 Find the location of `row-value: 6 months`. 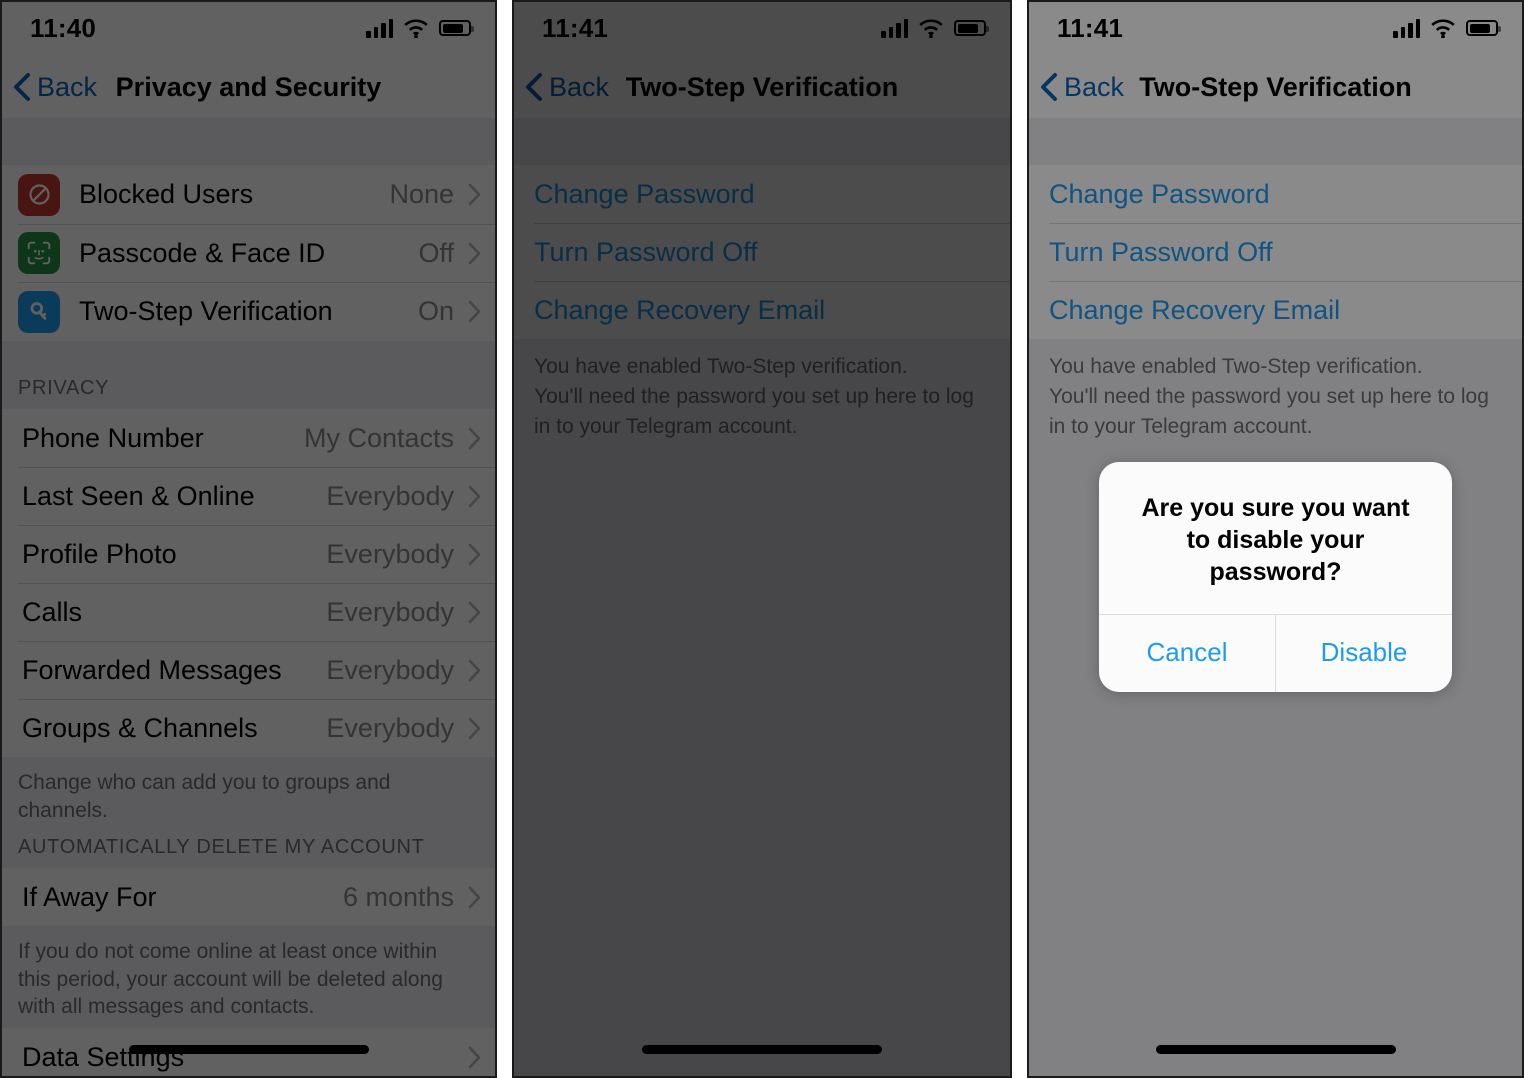

row-value: 6 months is located at coordinates (398, 896).